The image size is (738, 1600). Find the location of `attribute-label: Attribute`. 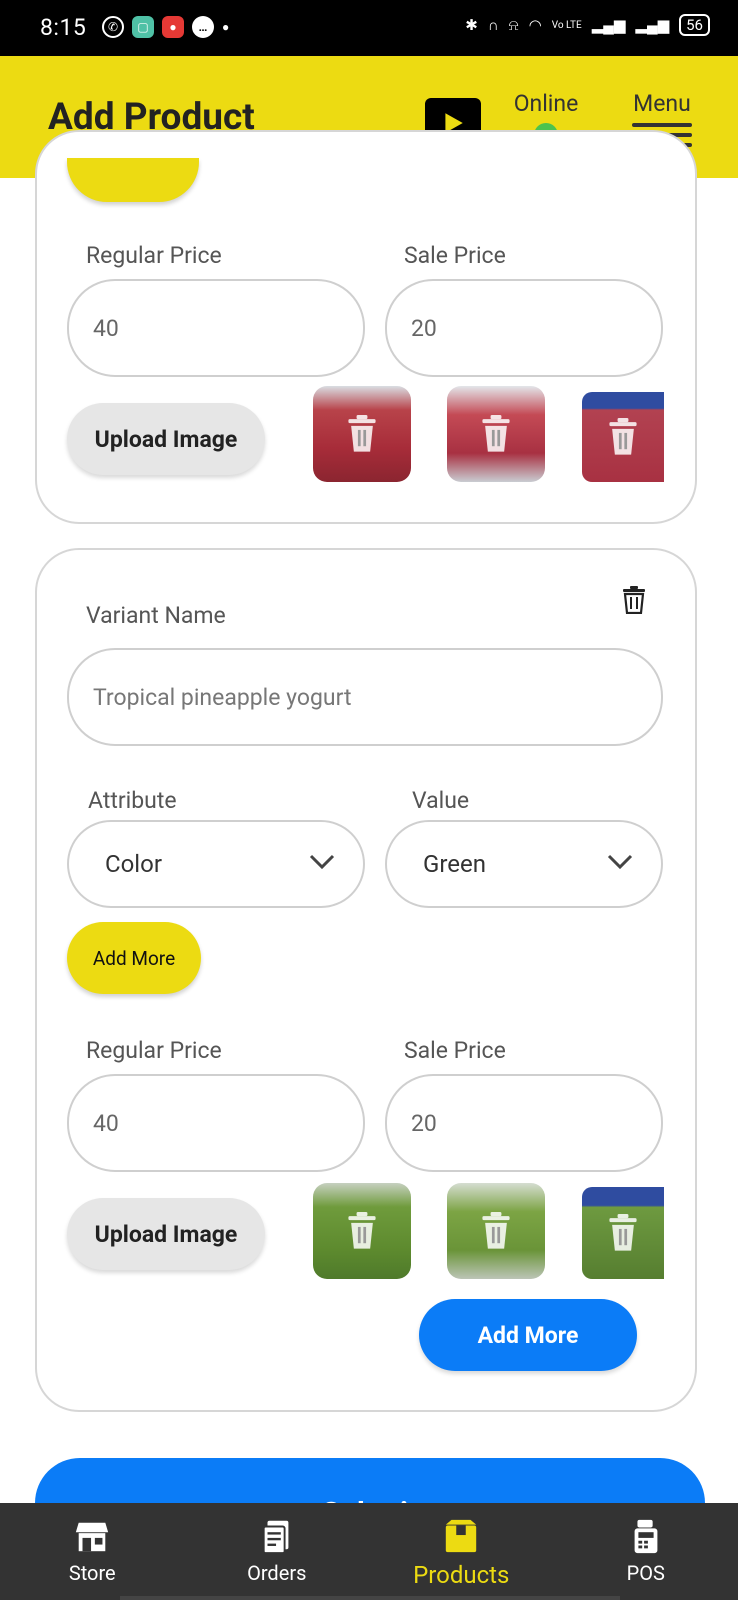

attribute-label: Attribute is located at coordinates (132, 800).